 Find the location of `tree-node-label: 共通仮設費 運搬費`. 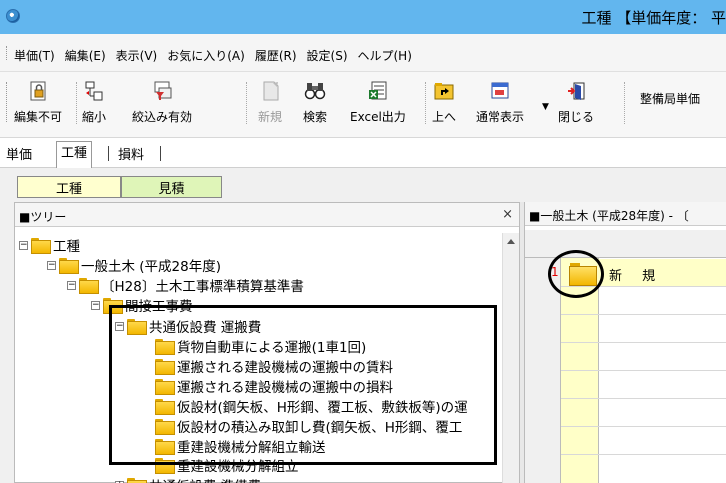

tree-node-label: 共通仮設費 運搬費 is located at coordinates (205, 328).